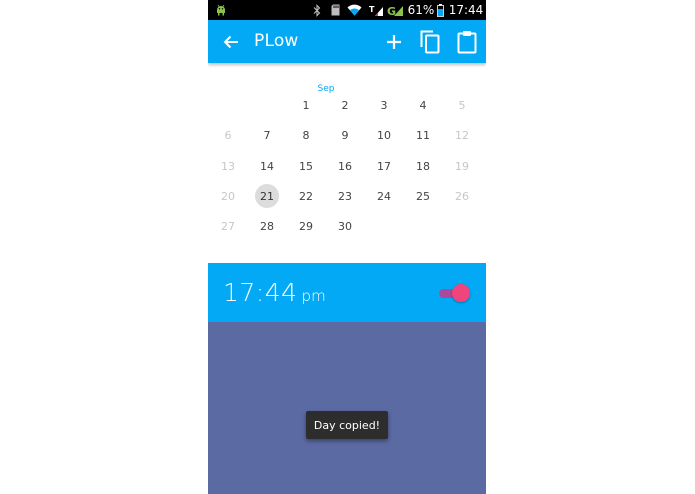  What do you see at coordinates (267, 135) in the screenshot?
I see `calendar-day: 7` at bounding box center [267, 135].